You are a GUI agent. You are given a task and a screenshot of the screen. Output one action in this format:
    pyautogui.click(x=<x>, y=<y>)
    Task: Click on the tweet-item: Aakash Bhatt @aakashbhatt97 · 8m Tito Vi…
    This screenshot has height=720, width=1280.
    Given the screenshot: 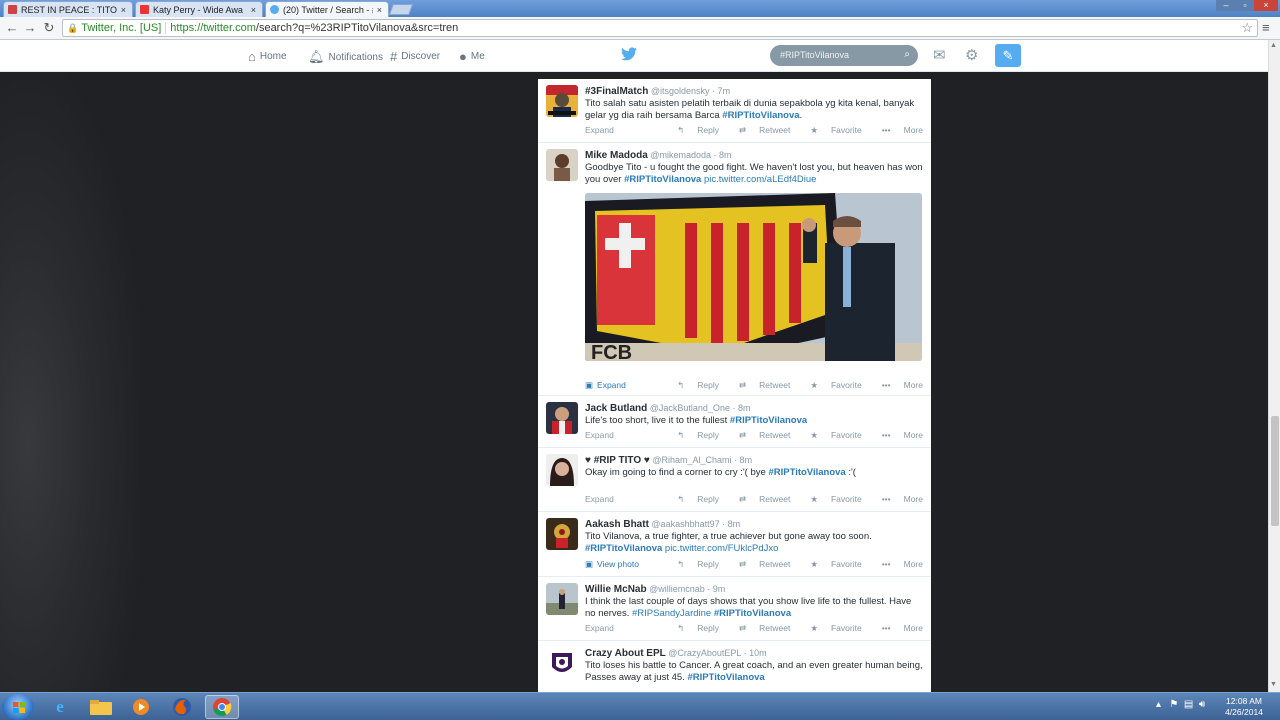 What is the action you would take?
    pyautogui.click(x=734, y=544)
    